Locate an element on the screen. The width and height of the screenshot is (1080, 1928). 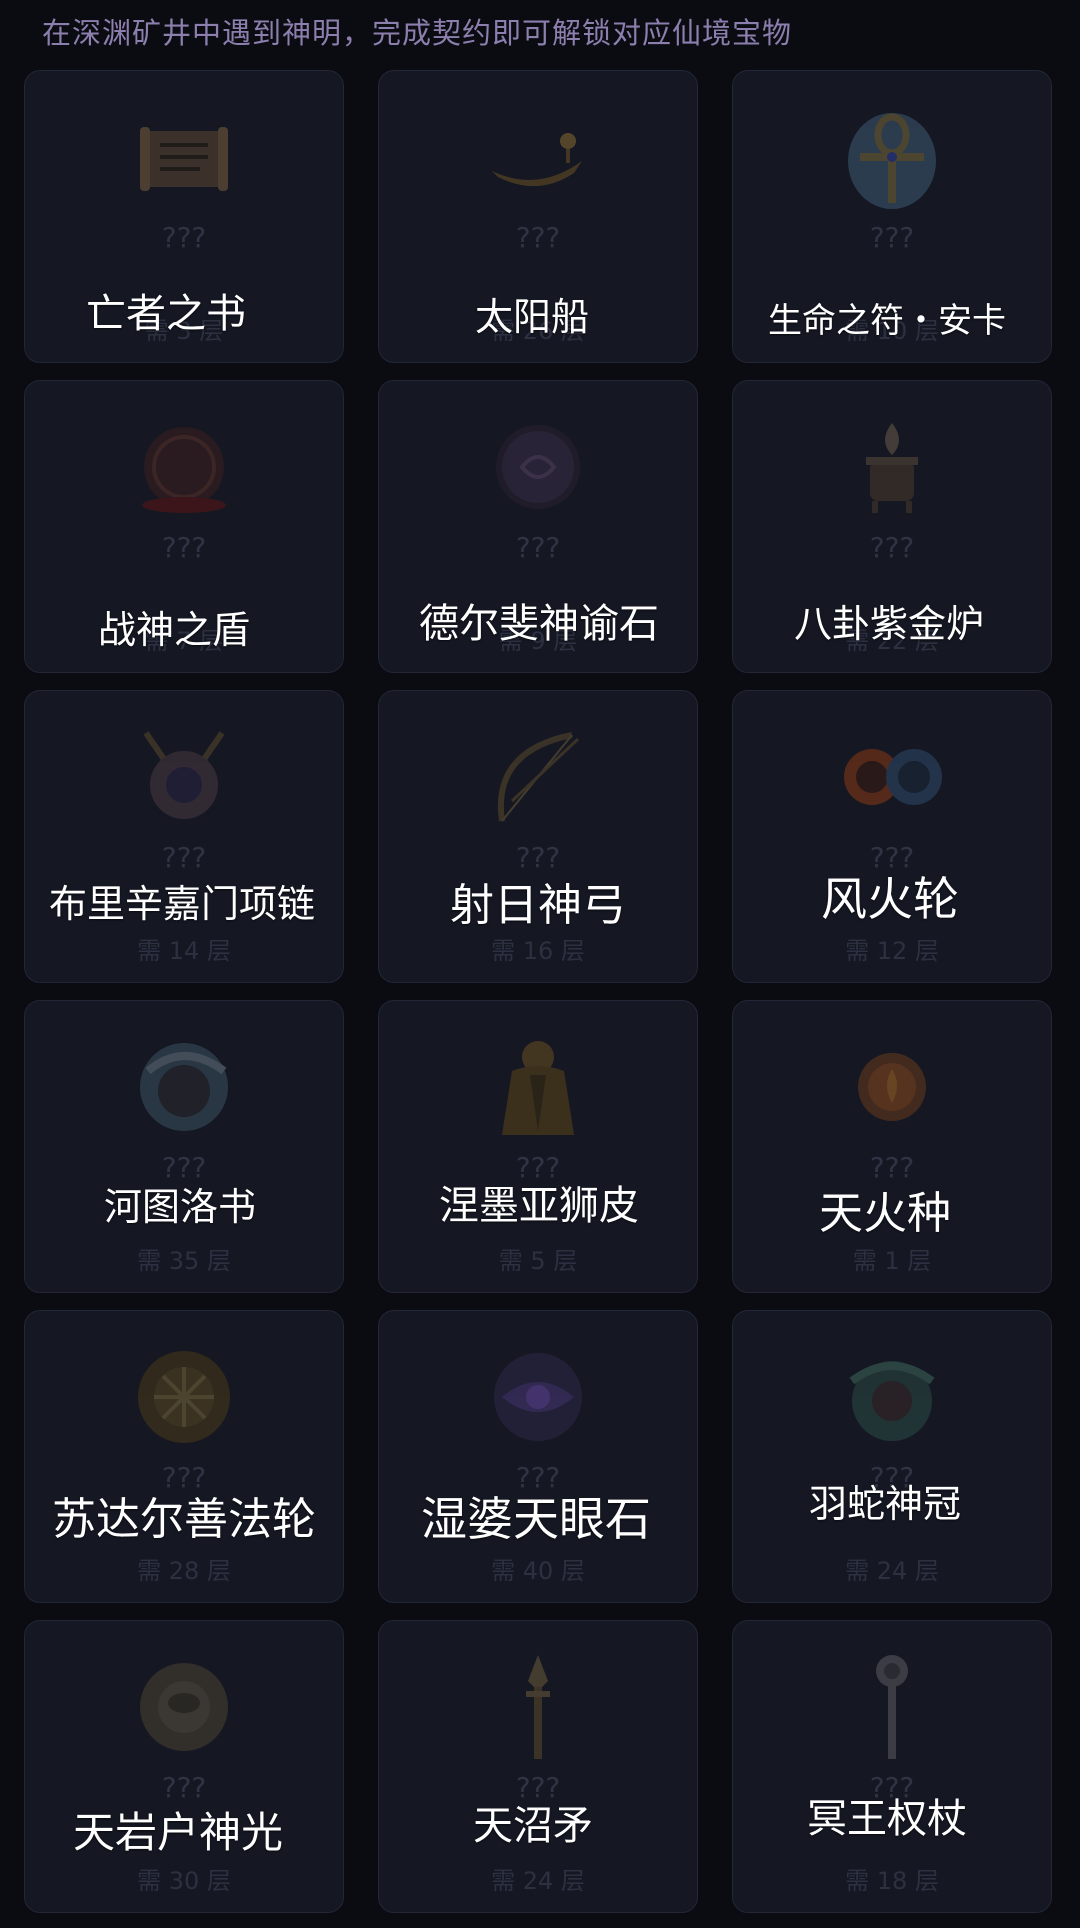
treasure-card: ??? 需 40 层 湿婆天眼石 is located at coordinates (538, 1456).